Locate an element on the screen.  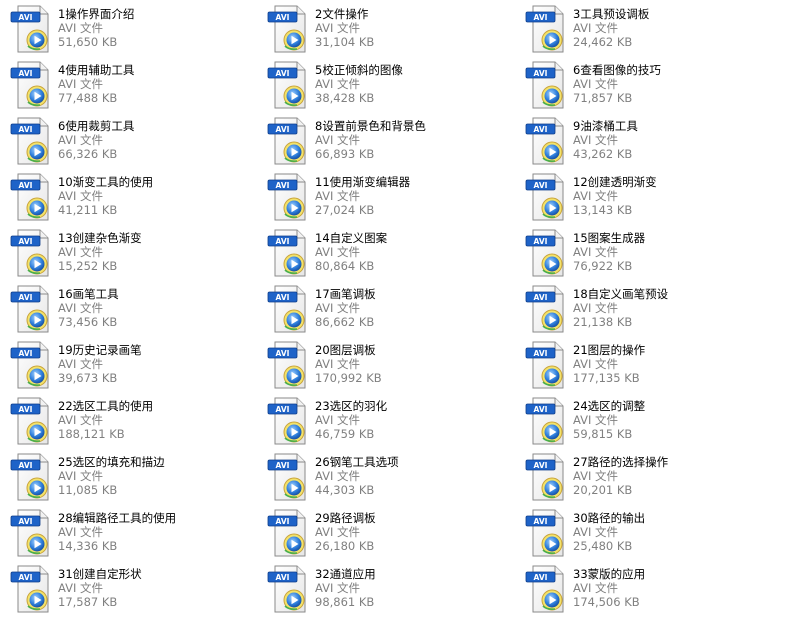
file-name: 10渐变工具的使用 is located at coordinates (106, 182).